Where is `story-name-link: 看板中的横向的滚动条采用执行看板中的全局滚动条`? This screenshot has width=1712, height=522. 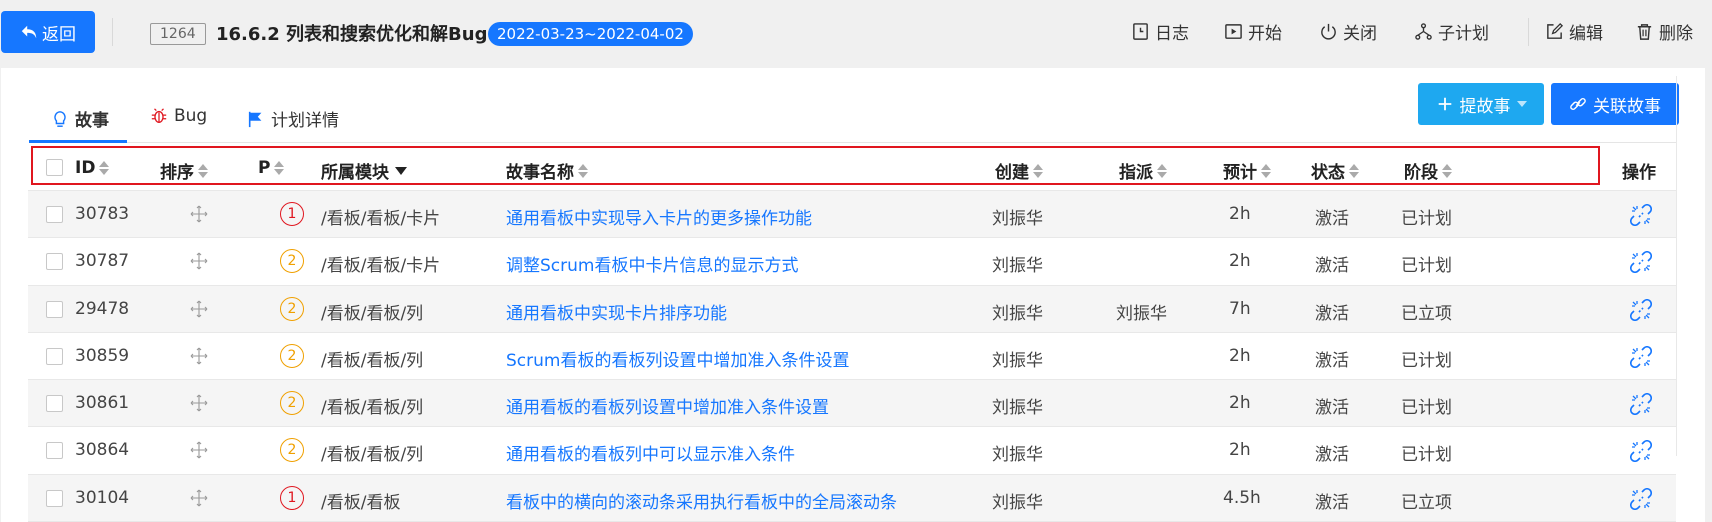
story-name-link: 看板中的横向的滚动条采用执行看板中的全局滚动条 is located at coordinates (701, 500).